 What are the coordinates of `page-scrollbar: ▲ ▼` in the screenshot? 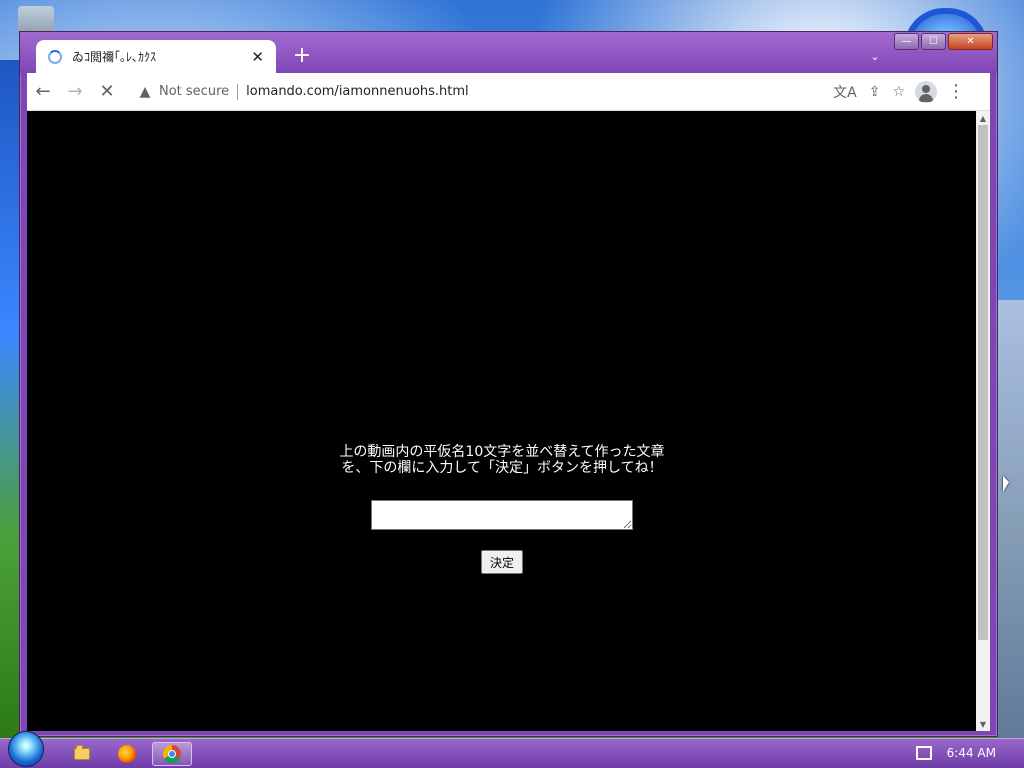 It's located at (983, 421).